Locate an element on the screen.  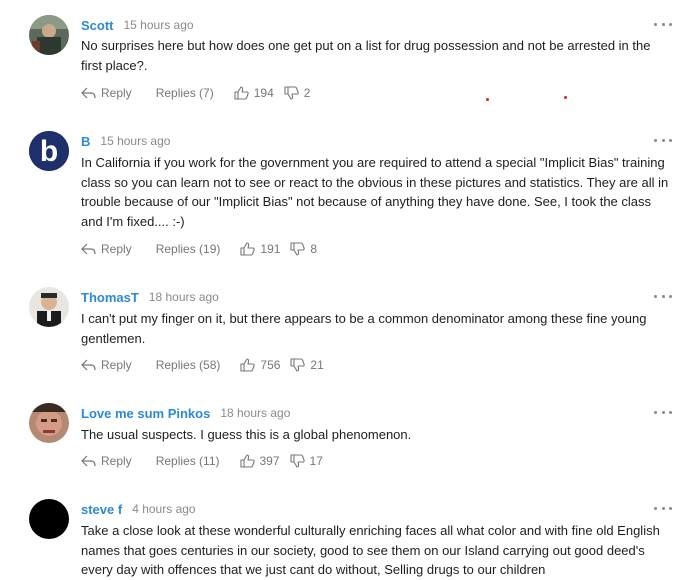
like-count: 191 is located at coordinates (270, 249).